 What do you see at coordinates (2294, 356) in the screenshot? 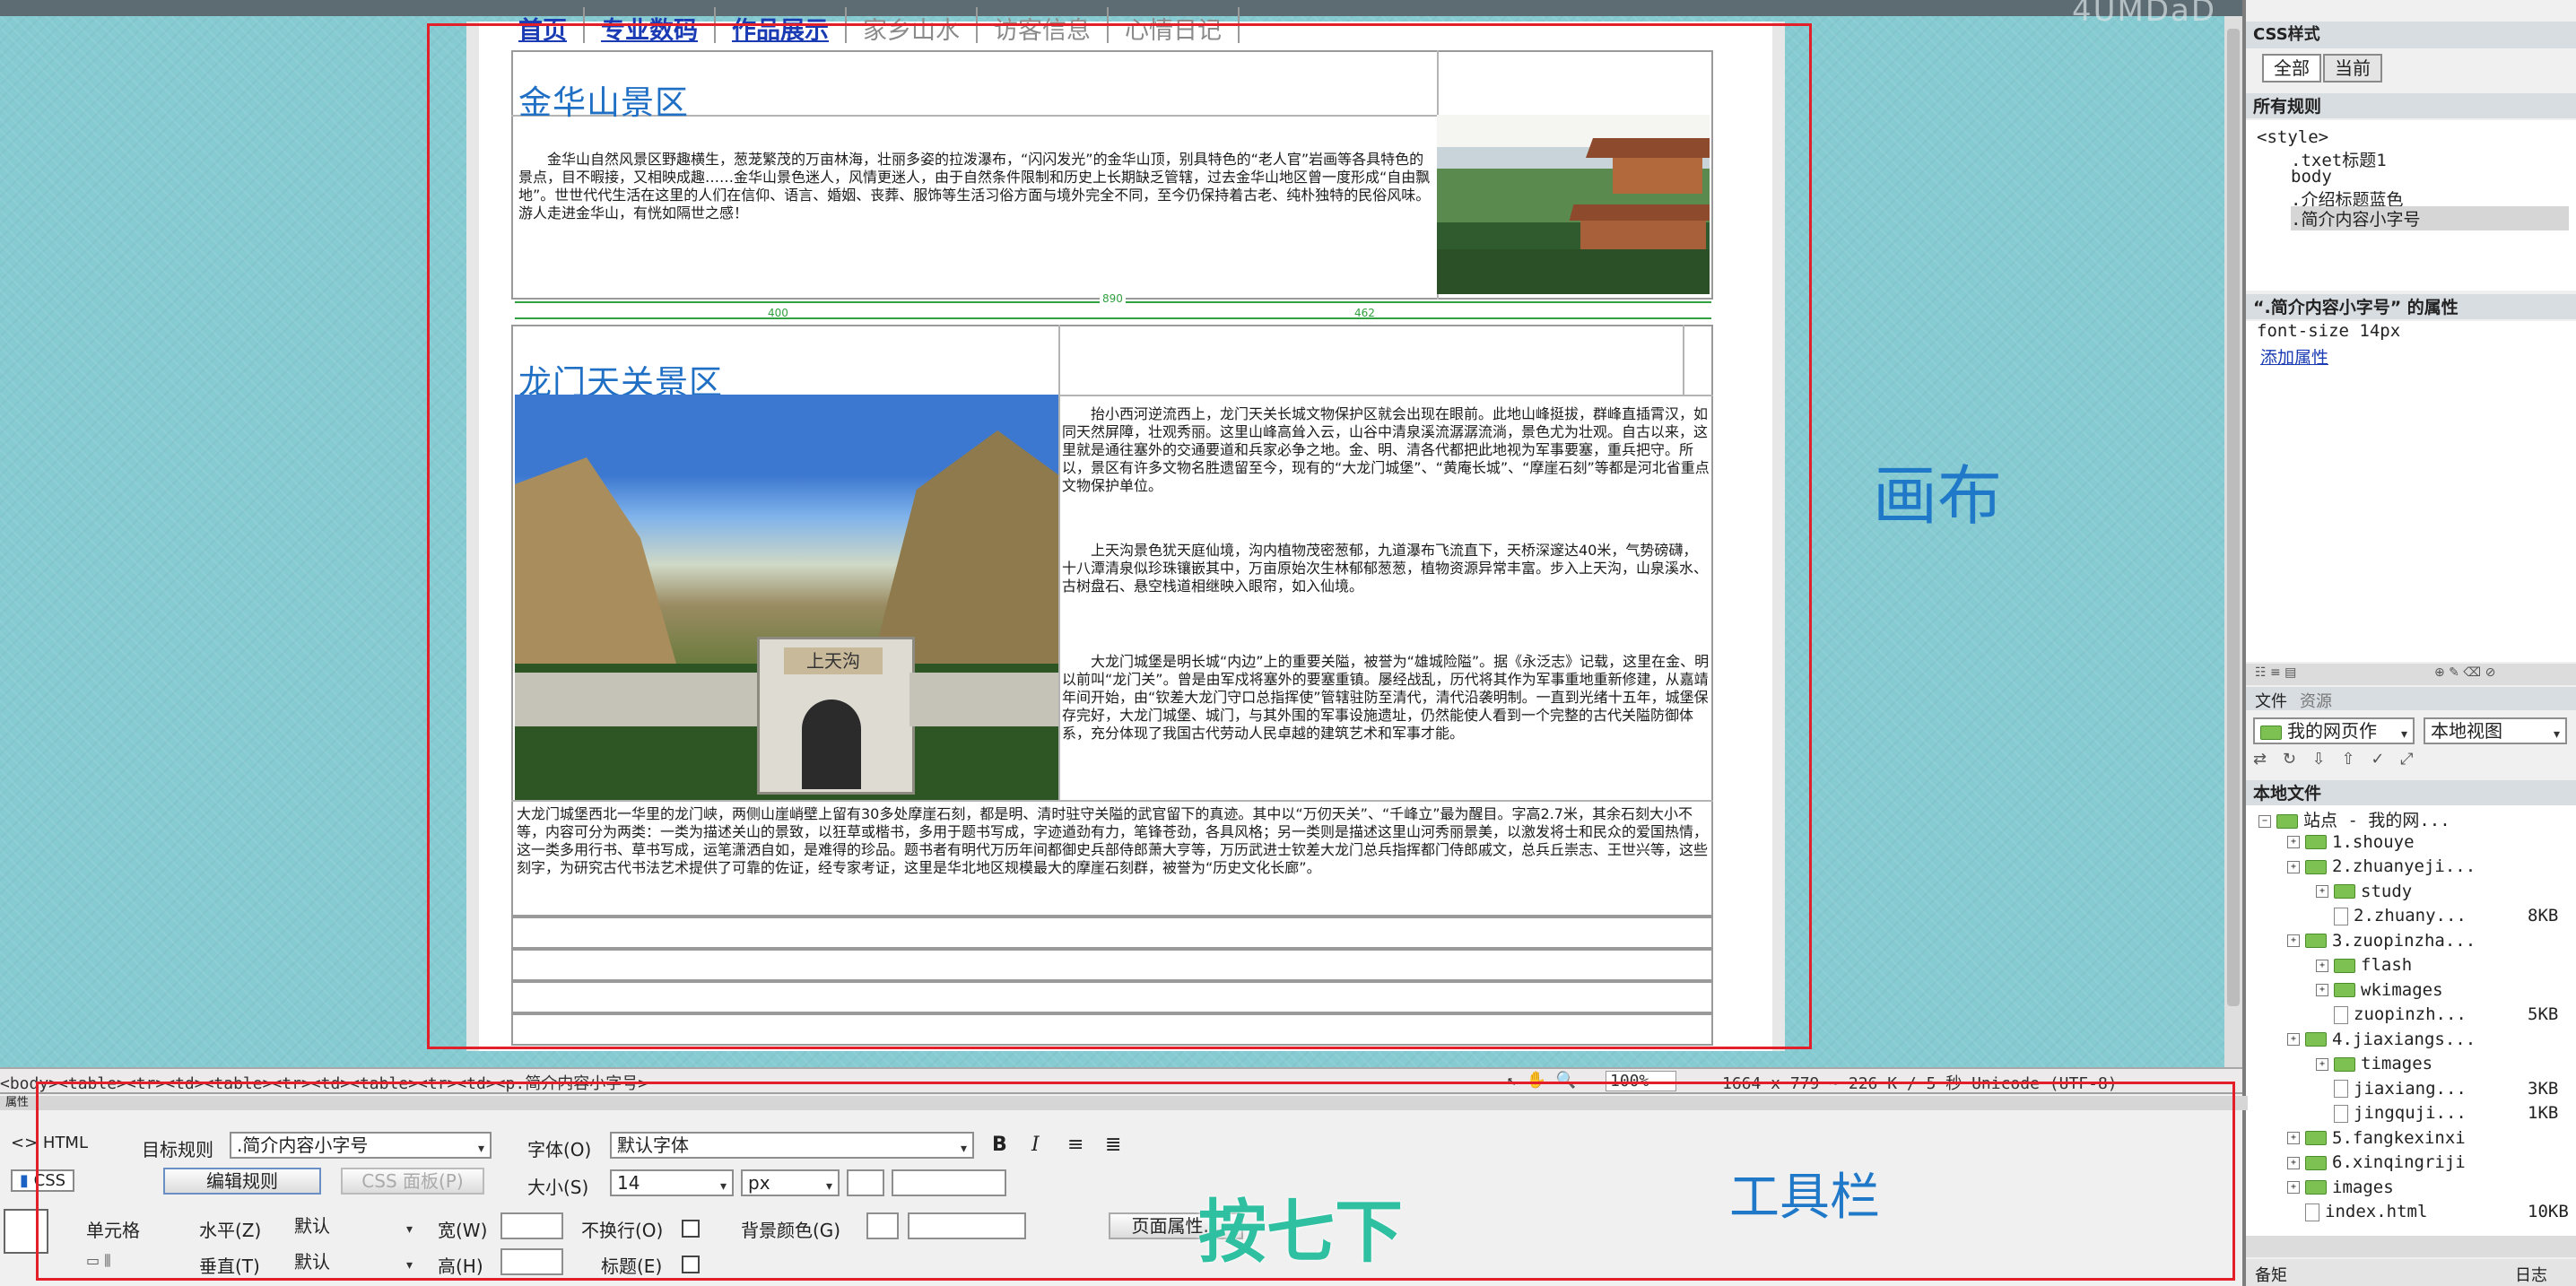
I see `add-property-link: 添加属性` at bounding box center [2294, 356].